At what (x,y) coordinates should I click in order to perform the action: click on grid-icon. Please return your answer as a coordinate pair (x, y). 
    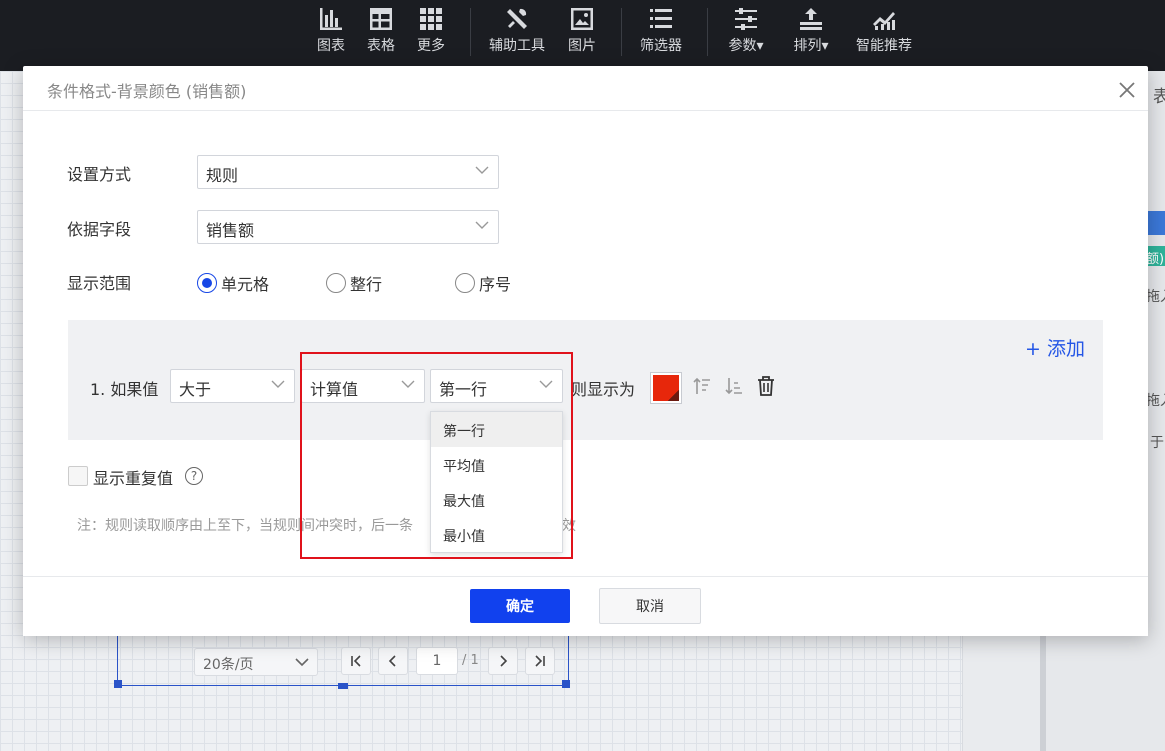
    Looking at the image, I should click on (431, 19).